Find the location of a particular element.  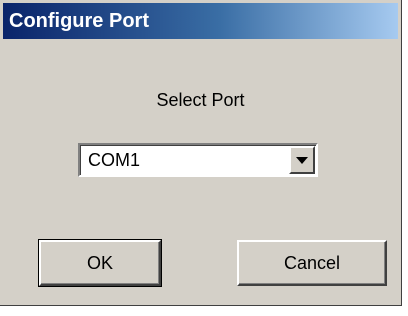

select-port-label: Select Port is located at coordinates (200, 100).